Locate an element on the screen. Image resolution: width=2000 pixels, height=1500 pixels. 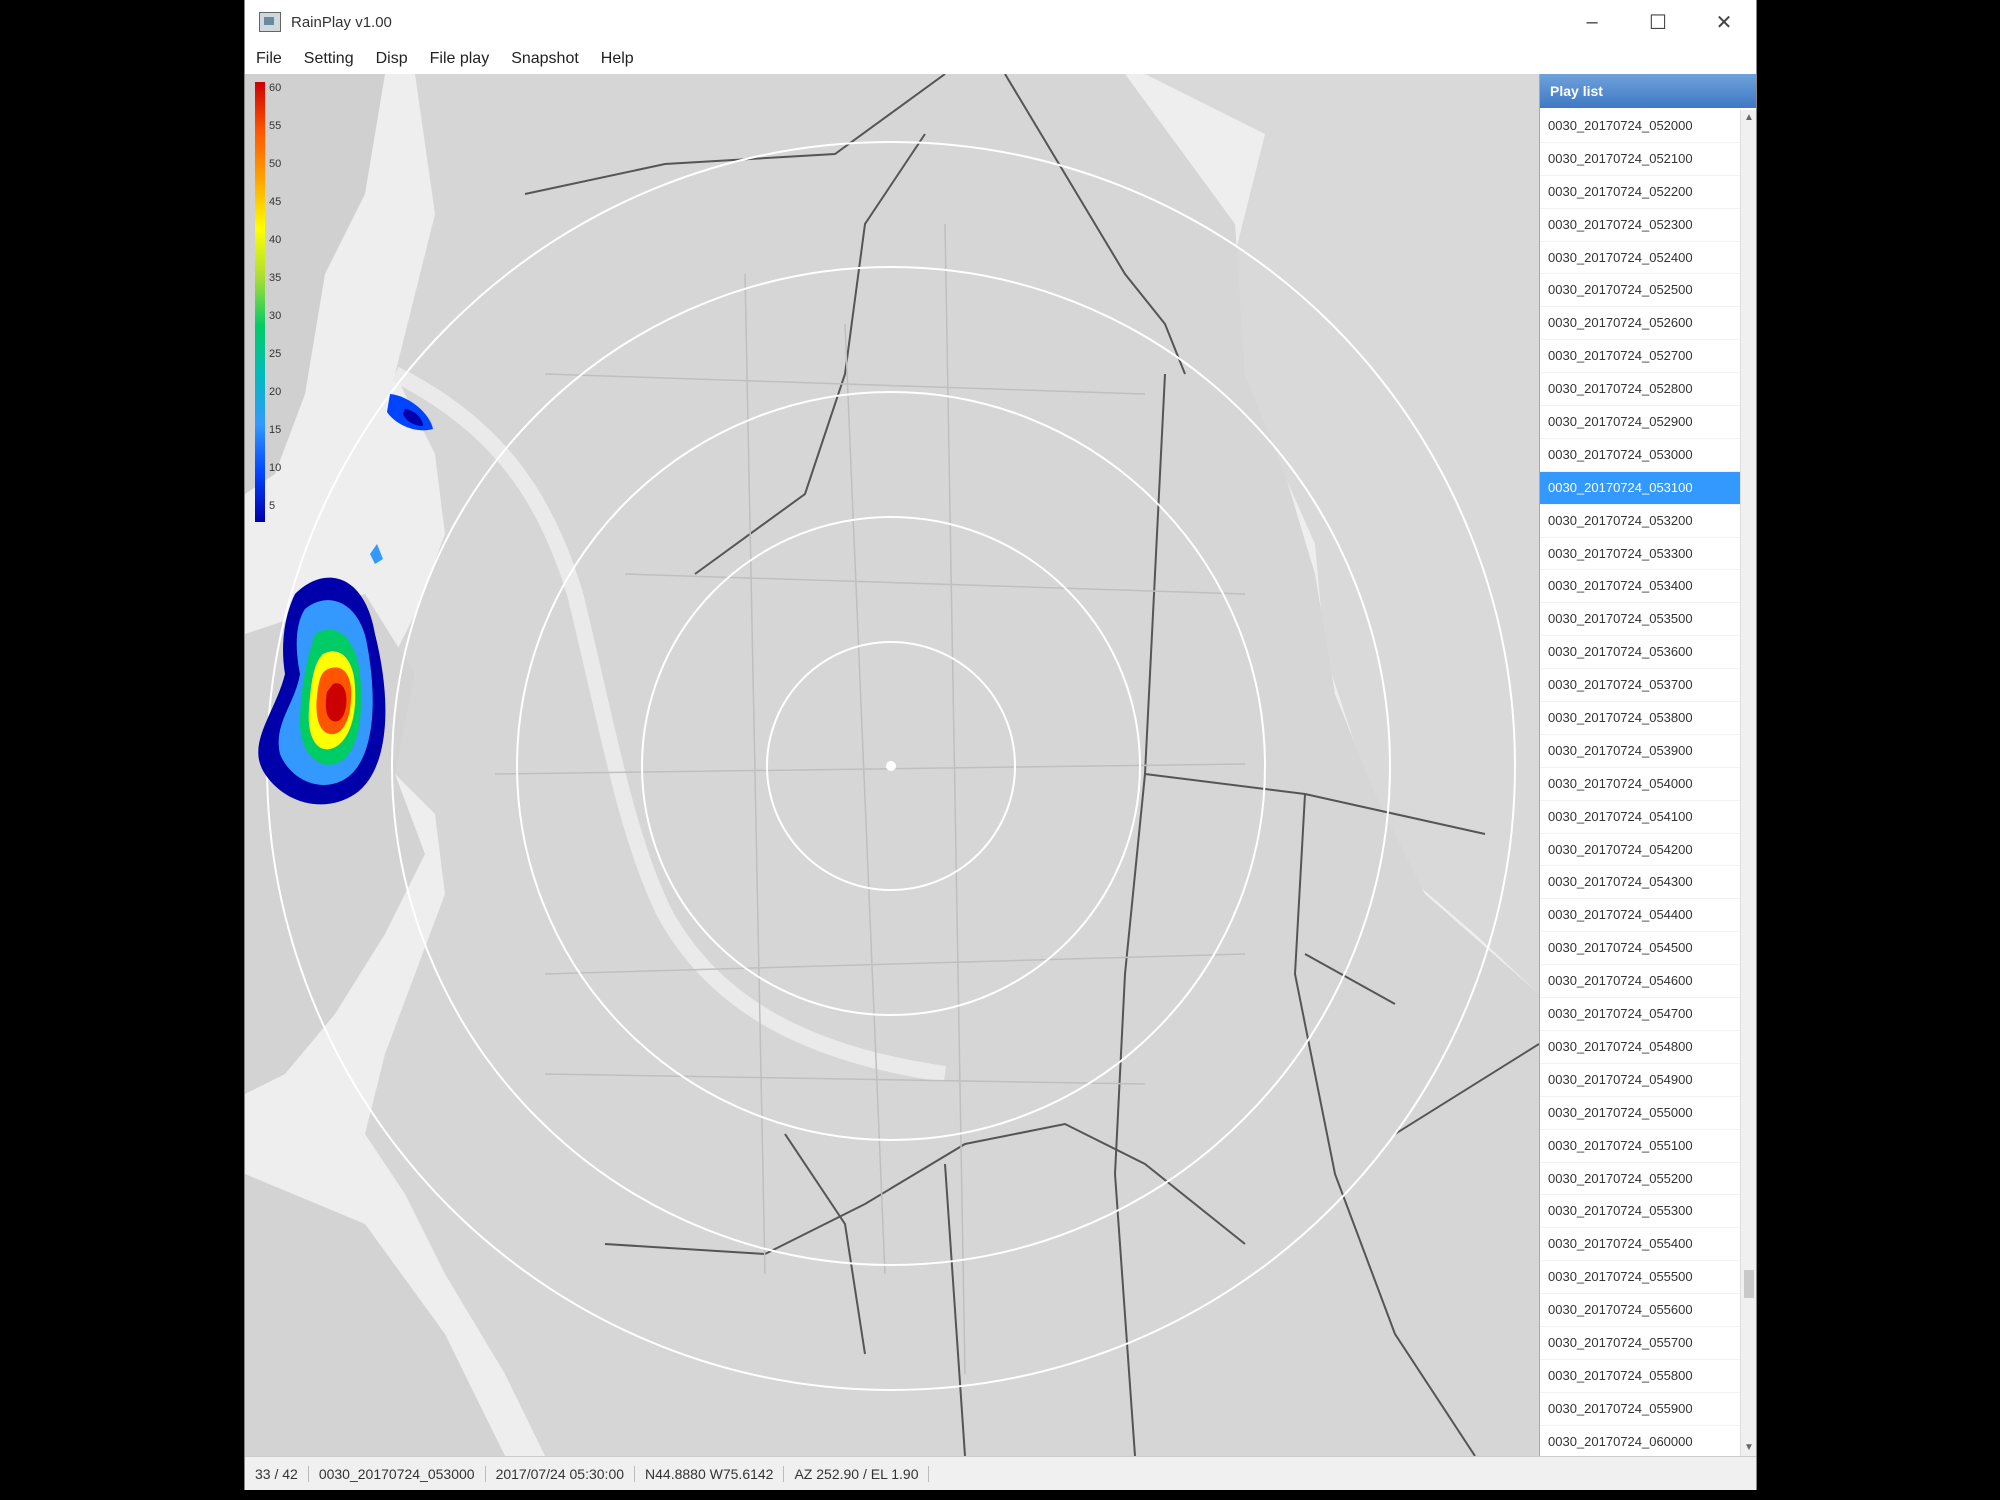
scroll-up-icon: ▲ is located at coordinates (1748, 118).